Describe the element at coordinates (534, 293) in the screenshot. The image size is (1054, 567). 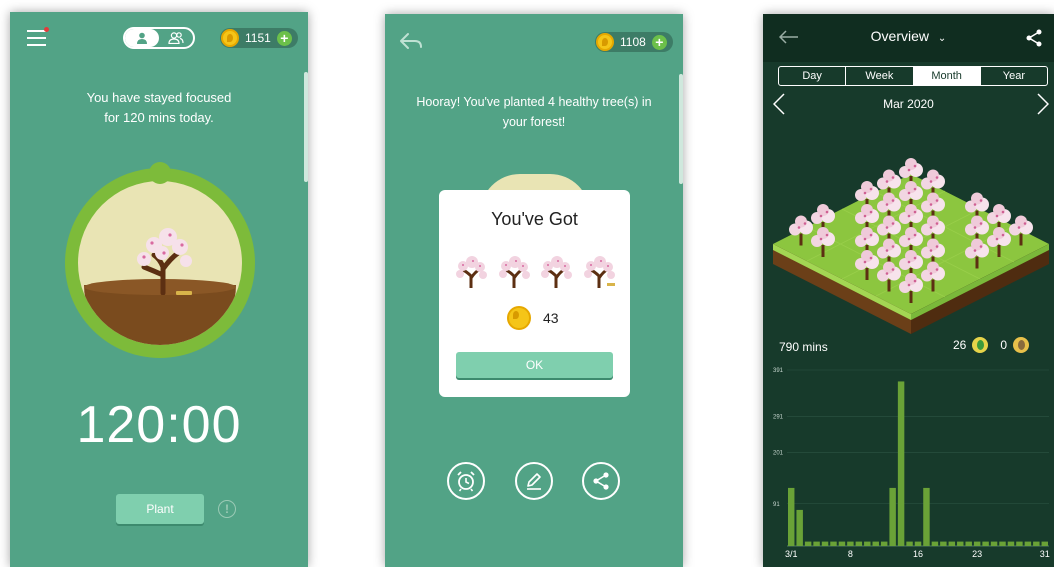
I see `reward-dialog: You've Got 43 OK` at that location.